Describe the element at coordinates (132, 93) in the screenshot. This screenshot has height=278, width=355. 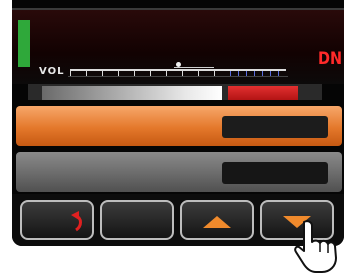
I see `volume-slider-fill` at that location.